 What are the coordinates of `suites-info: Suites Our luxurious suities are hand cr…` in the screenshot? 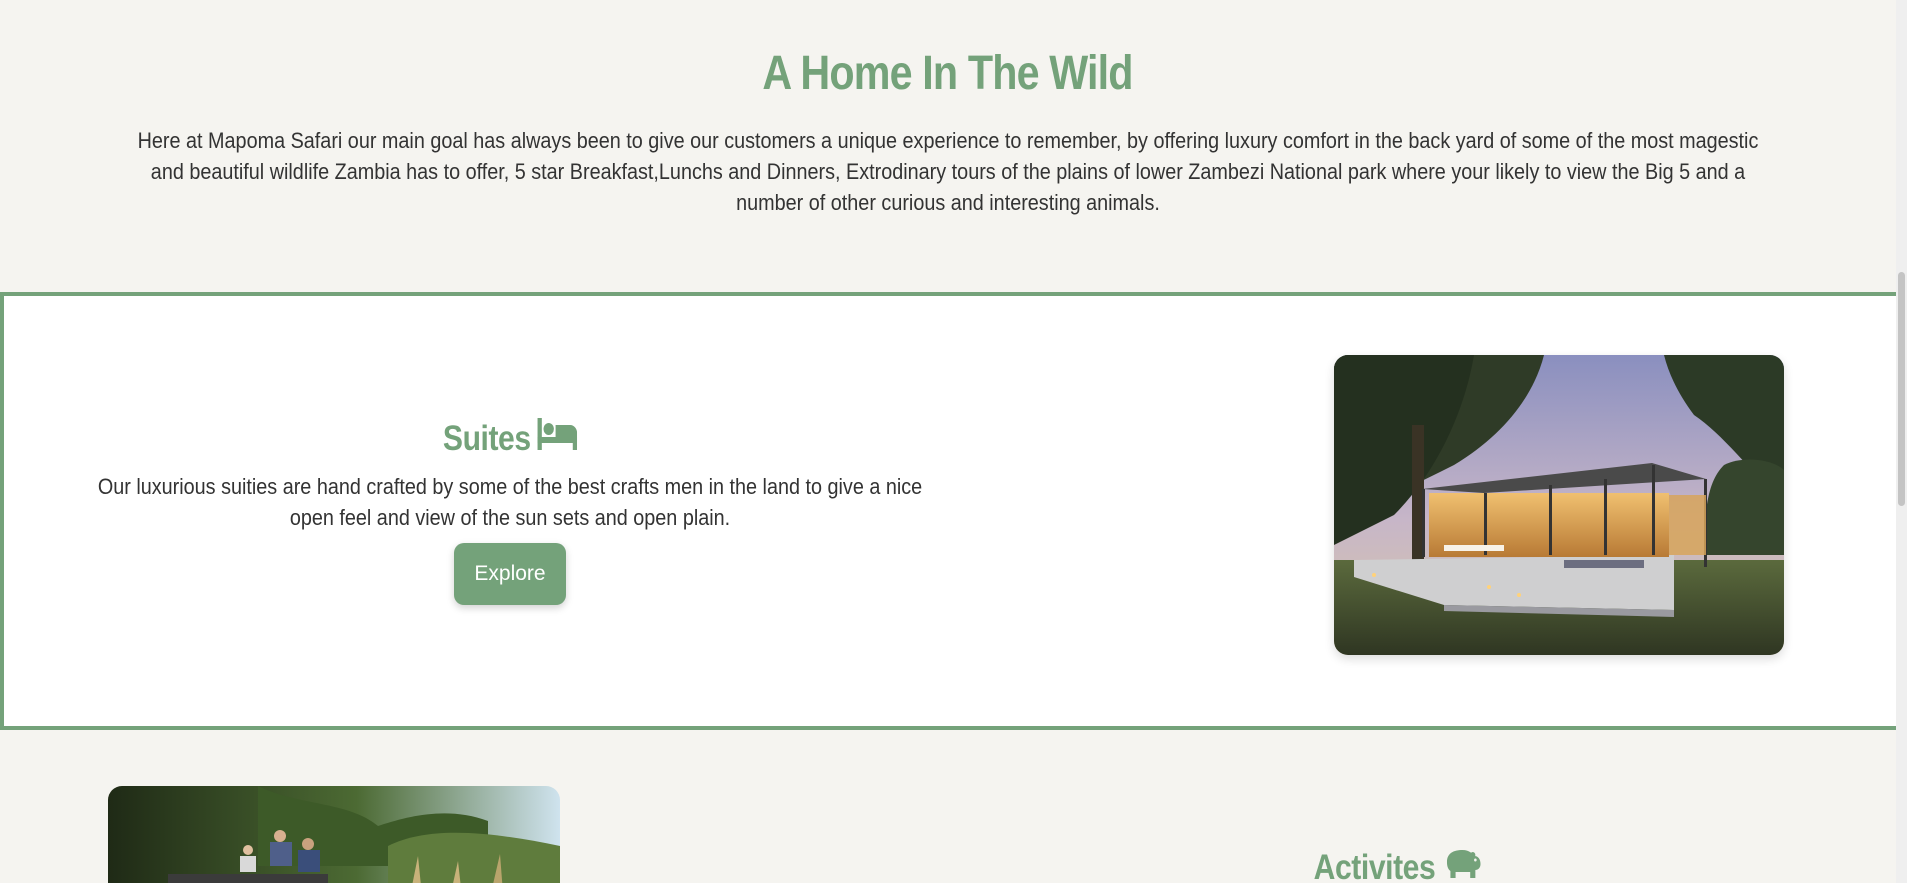 It's located at (510, 511).